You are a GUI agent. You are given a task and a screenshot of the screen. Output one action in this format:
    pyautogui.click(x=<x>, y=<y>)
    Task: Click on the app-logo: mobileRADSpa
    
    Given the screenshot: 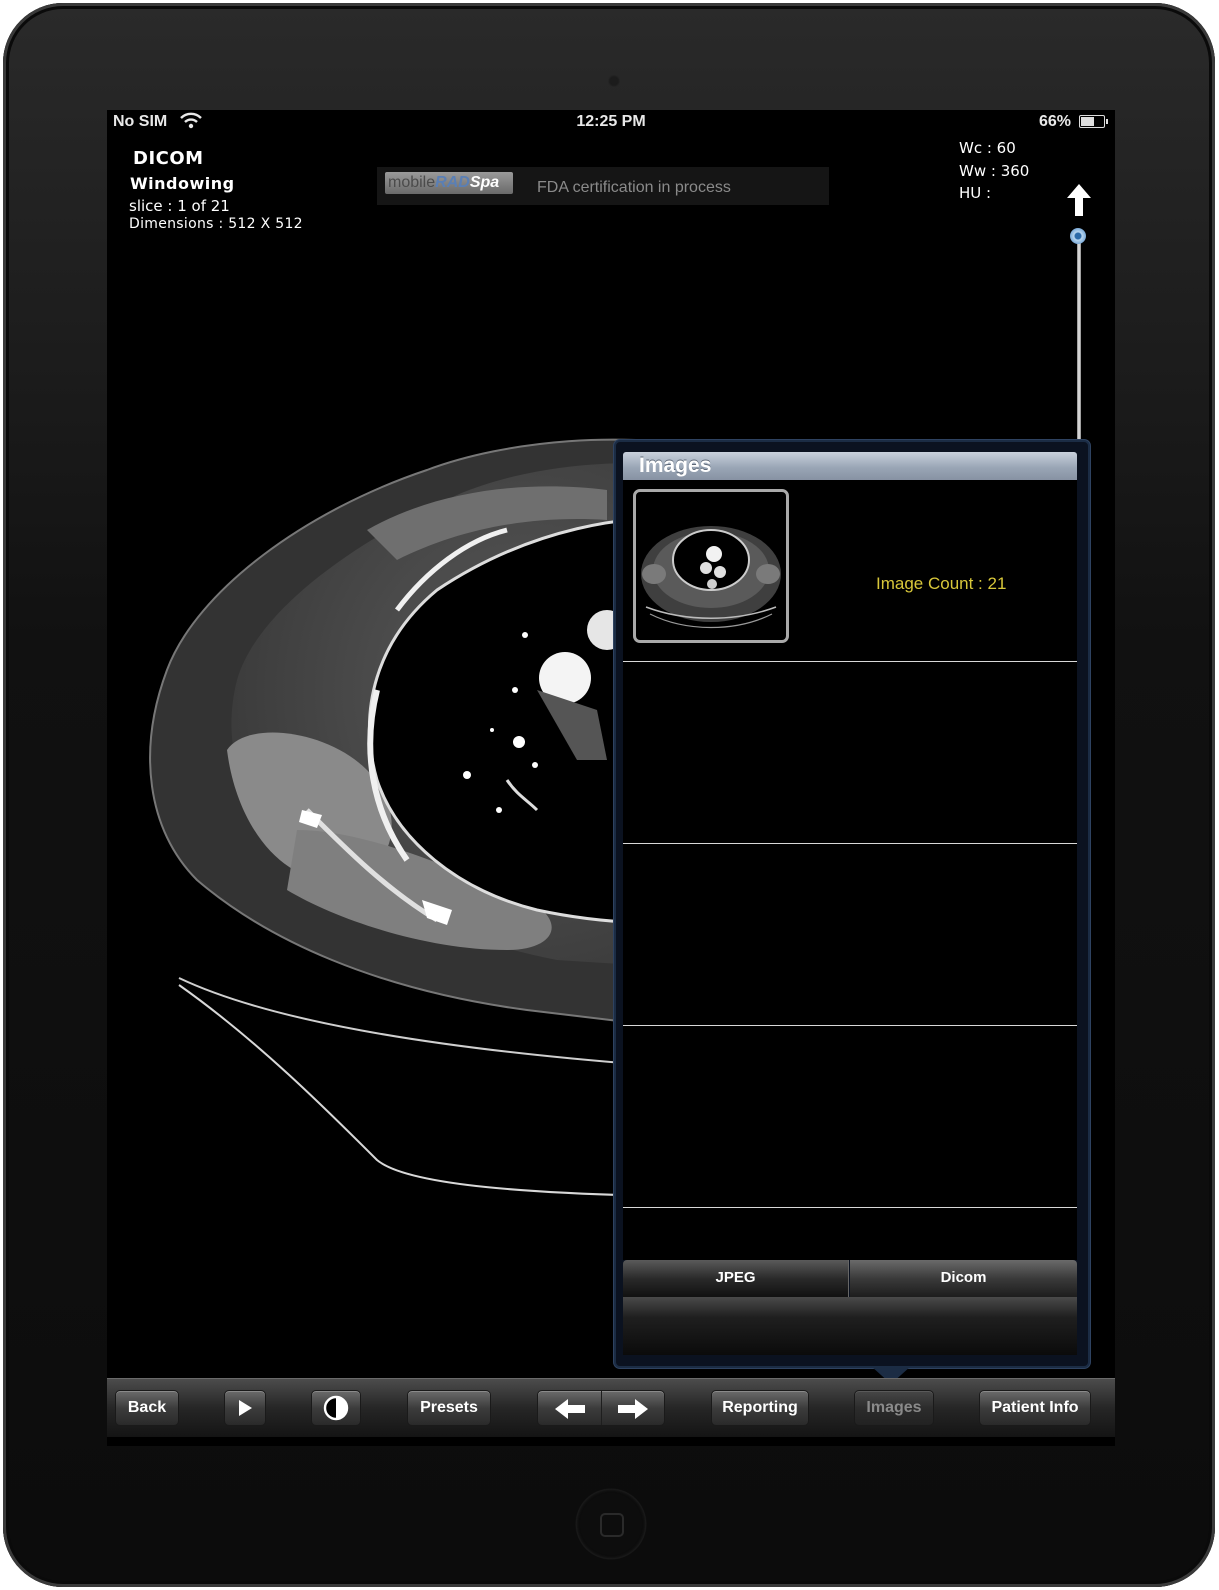 What is the action you would take?
    pyautogui.click(x=449, y=183)
    